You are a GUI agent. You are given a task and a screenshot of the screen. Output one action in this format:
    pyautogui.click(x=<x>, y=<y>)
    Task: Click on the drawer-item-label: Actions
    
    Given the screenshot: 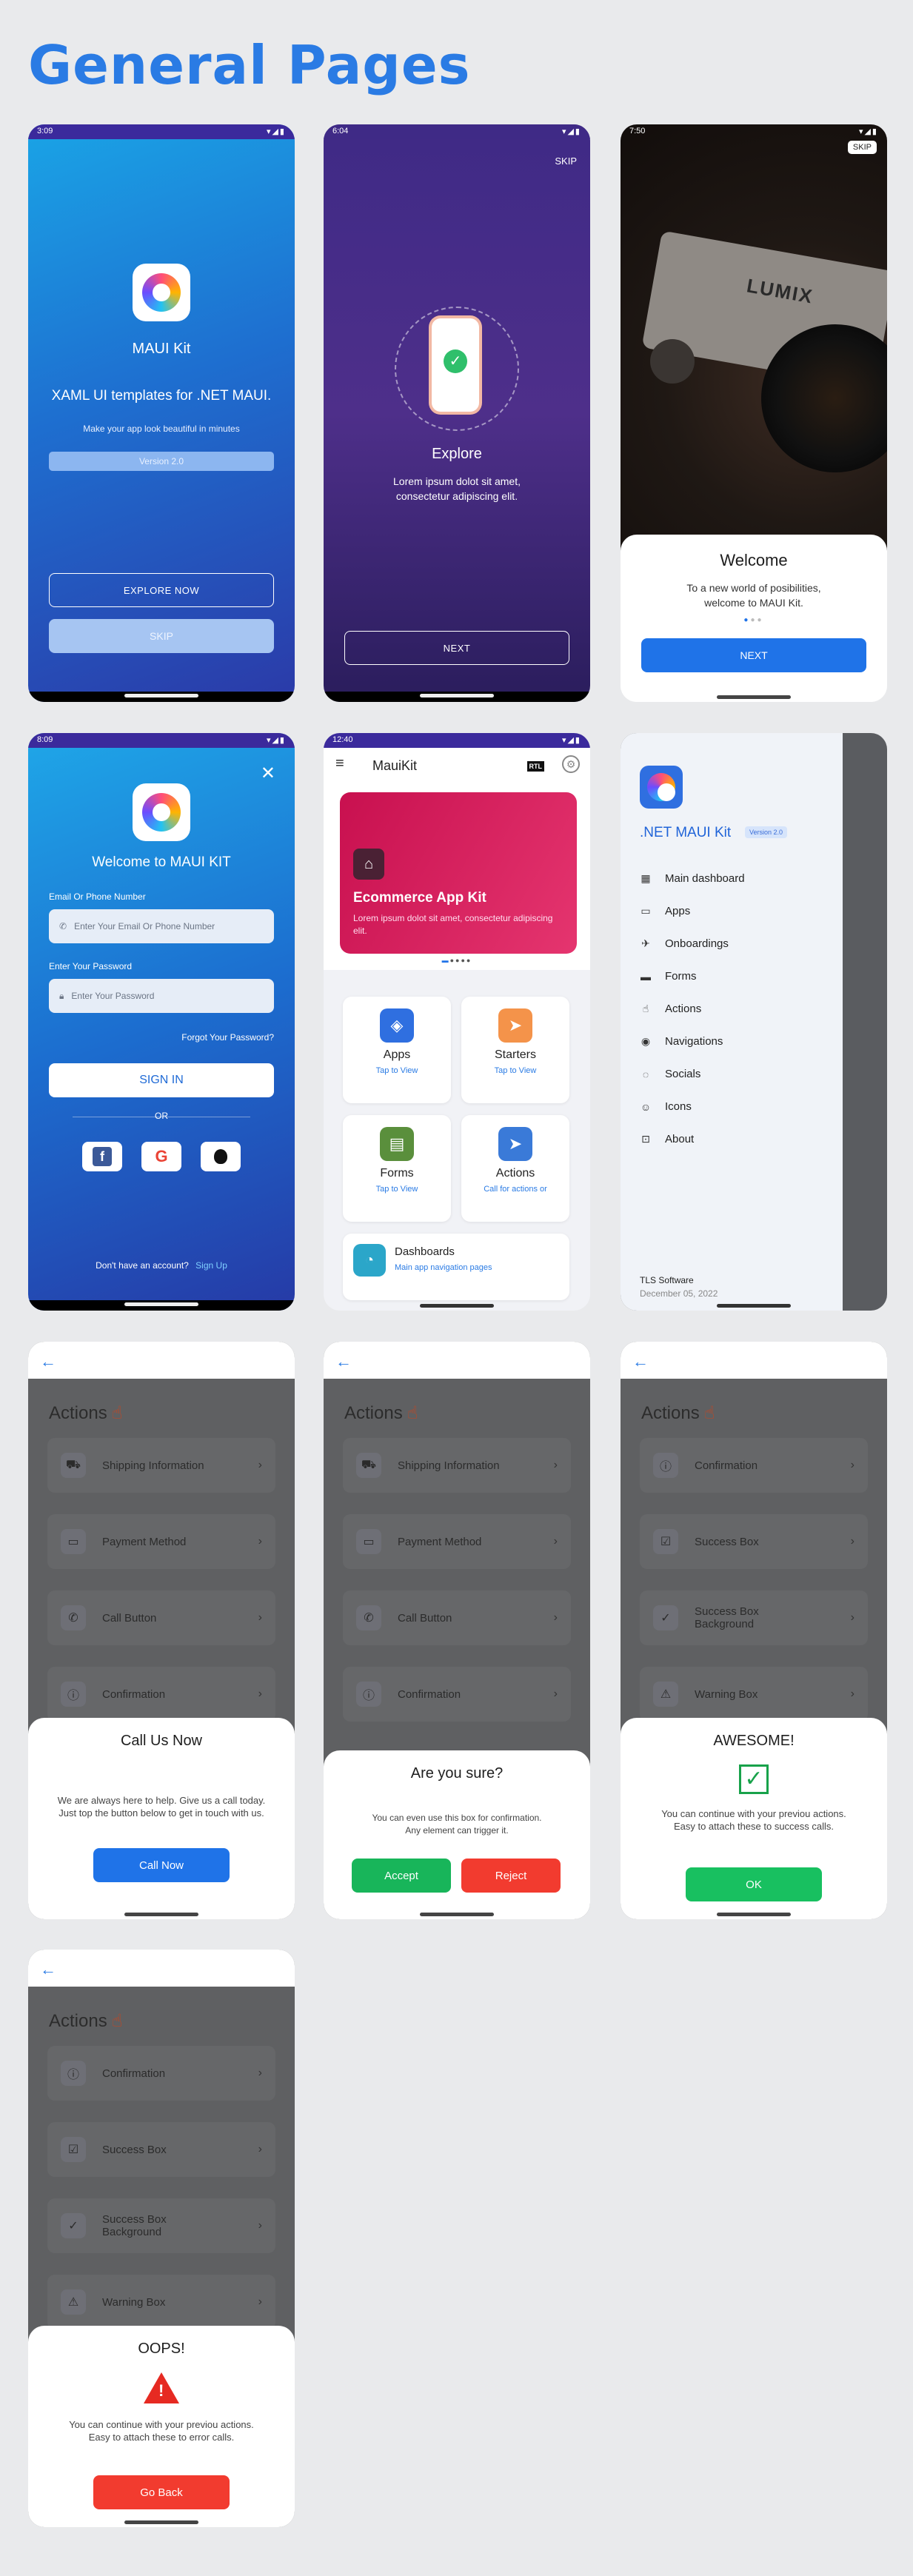 What is the action you would take?
    pyautogui.click(x=683, y=1009)
    